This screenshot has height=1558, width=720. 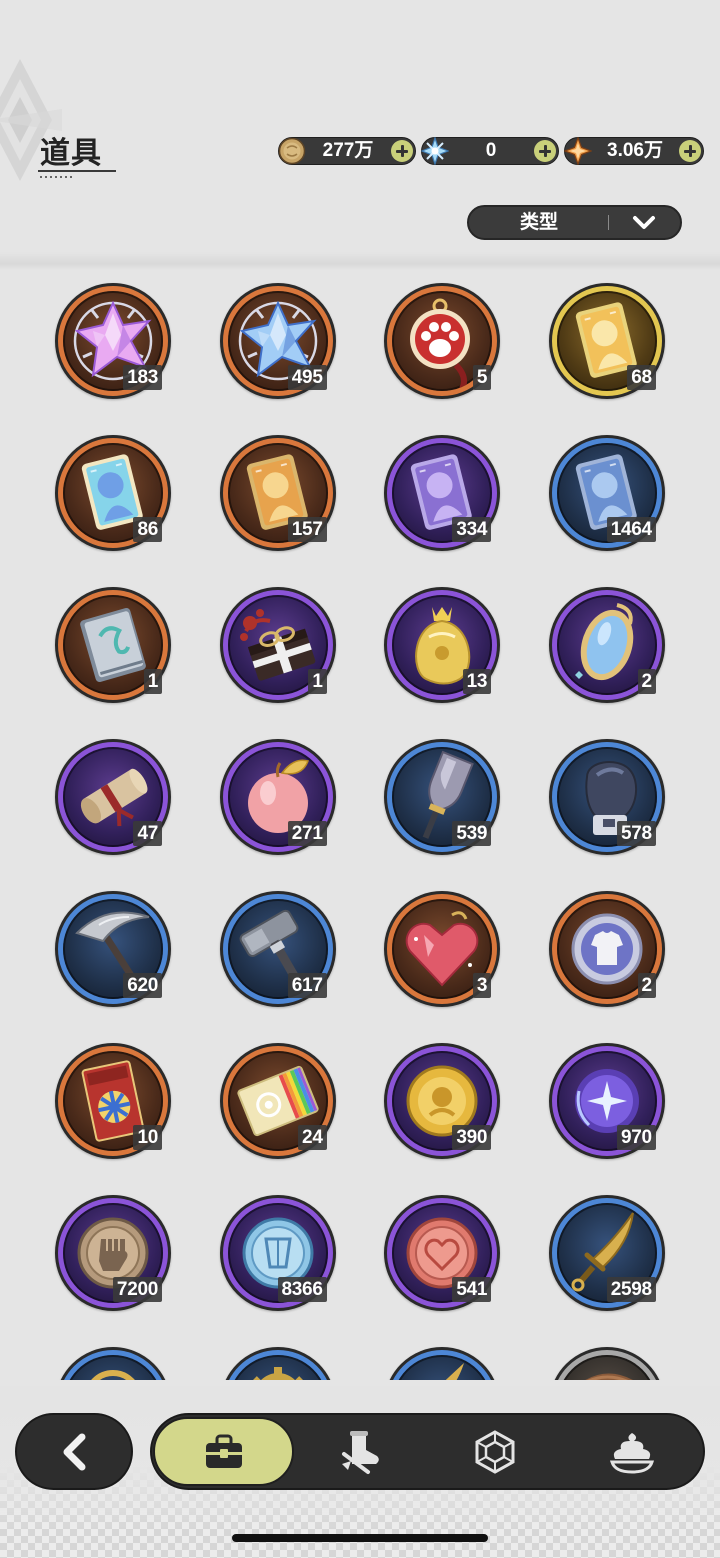 What do you see at coordinates (113, 1101) in the screenshot?
I see `item-slot: 10` at bounding box center [113, 1101].